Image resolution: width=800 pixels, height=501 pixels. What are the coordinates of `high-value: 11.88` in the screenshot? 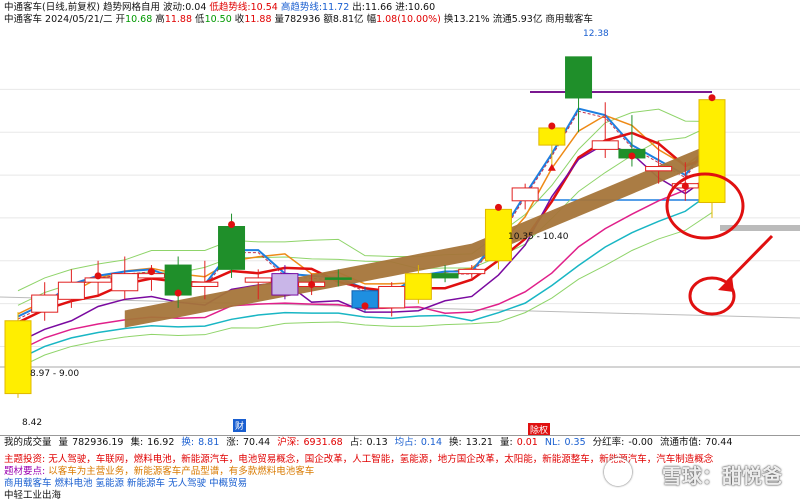 It's located at (178, 19).